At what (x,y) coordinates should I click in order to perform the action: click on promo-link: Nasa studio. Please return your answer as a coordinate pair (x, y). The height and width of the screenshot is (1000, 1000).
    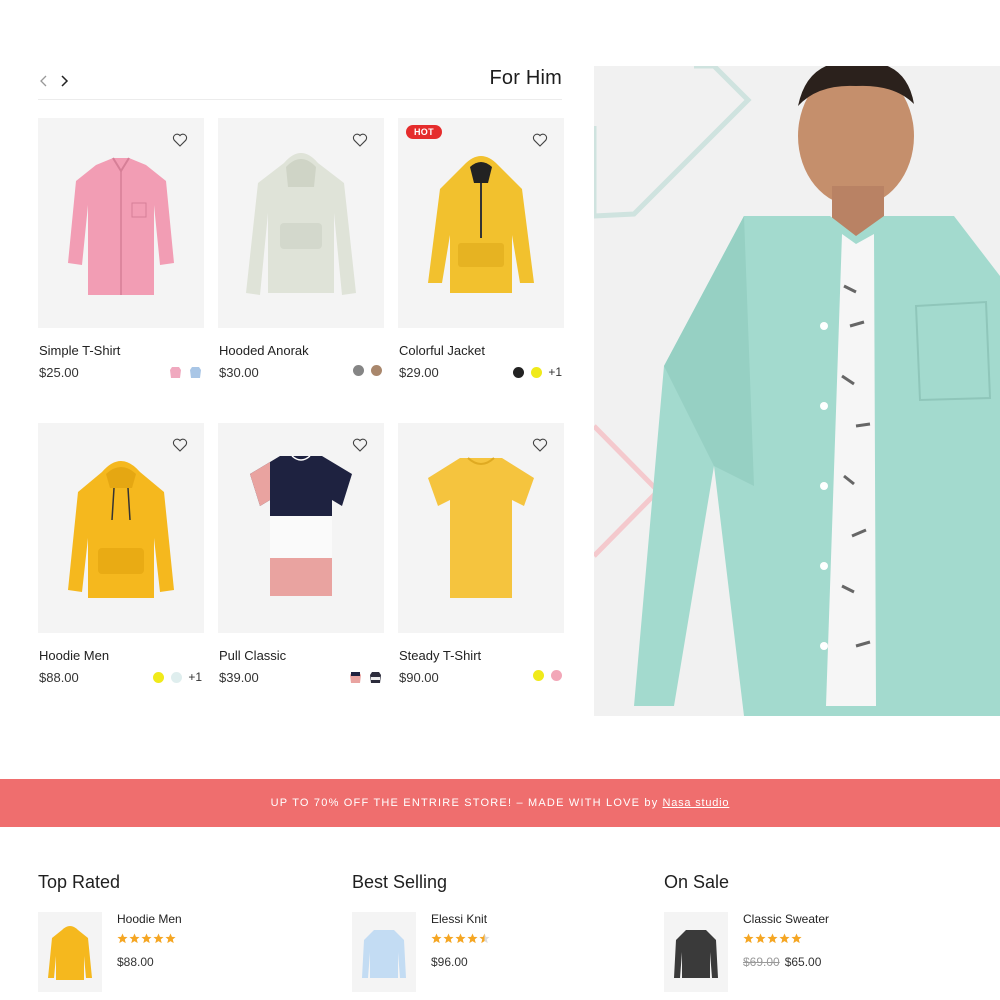
    Looking at the image, I should click on (695, 803).